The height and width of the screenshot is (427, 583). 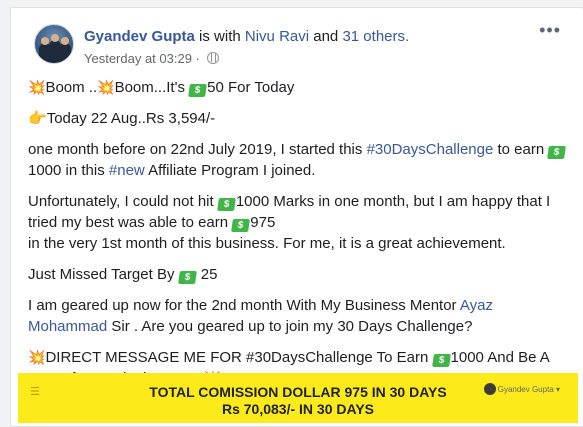 I want to click on avatar-figure-icon, so click(x=65, y=53).